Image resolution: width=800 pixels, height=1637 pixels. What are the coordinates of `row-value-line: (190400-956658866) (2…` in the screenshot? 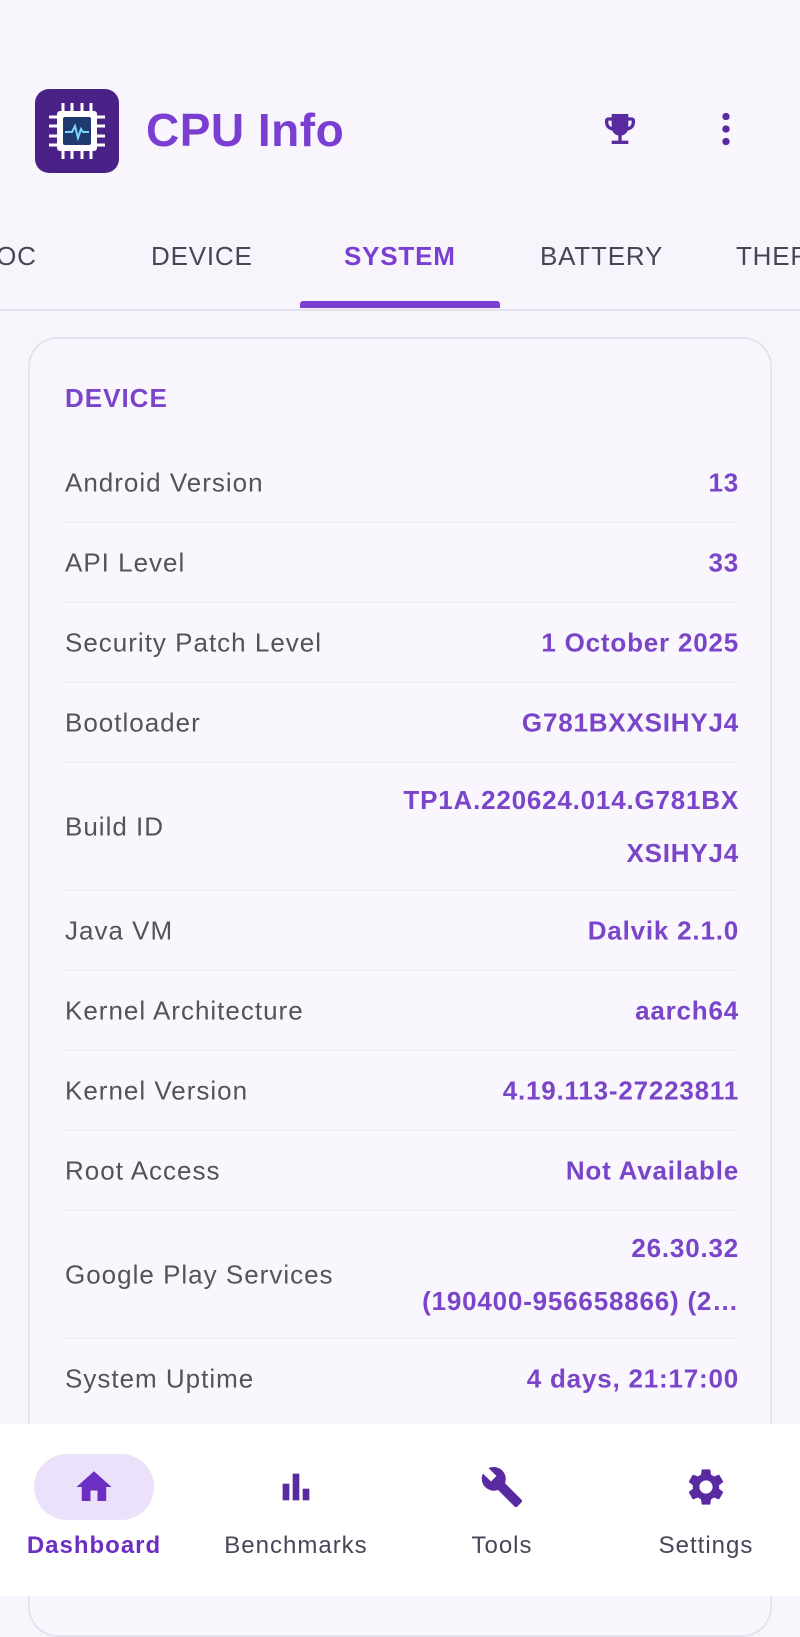 It's located at (580, 1300).